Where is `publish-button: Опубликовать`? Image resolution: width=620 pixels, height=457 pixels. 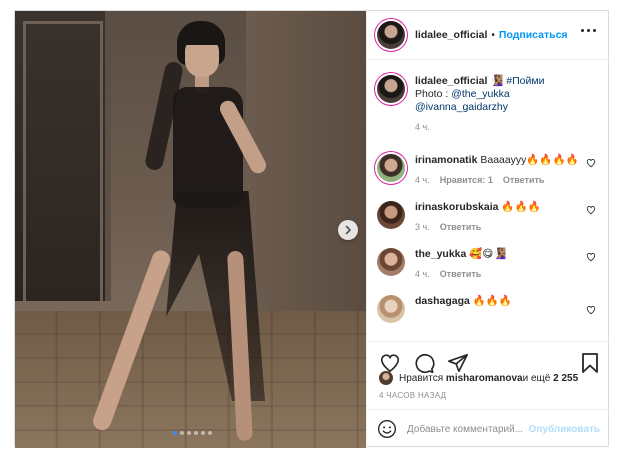 publish-button: Опубликовать is located at coordinates (564, 429).